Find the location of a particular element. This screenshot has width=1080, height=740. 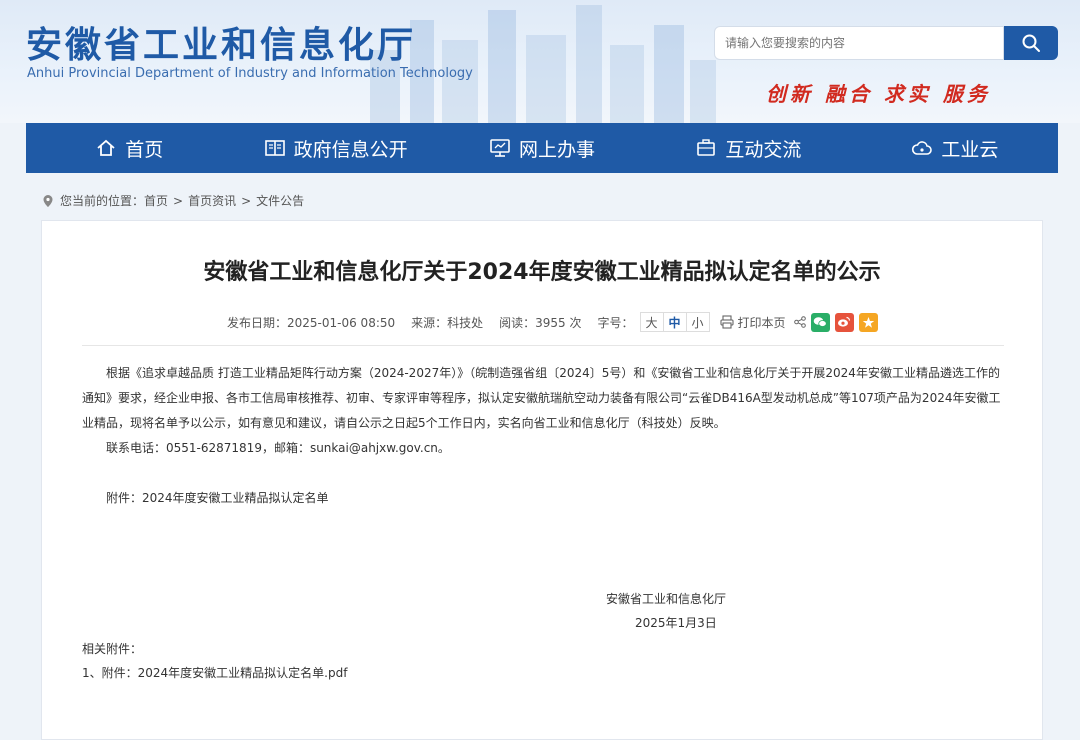

nav-label: 互动交流 is located at coordinates (763, 149).